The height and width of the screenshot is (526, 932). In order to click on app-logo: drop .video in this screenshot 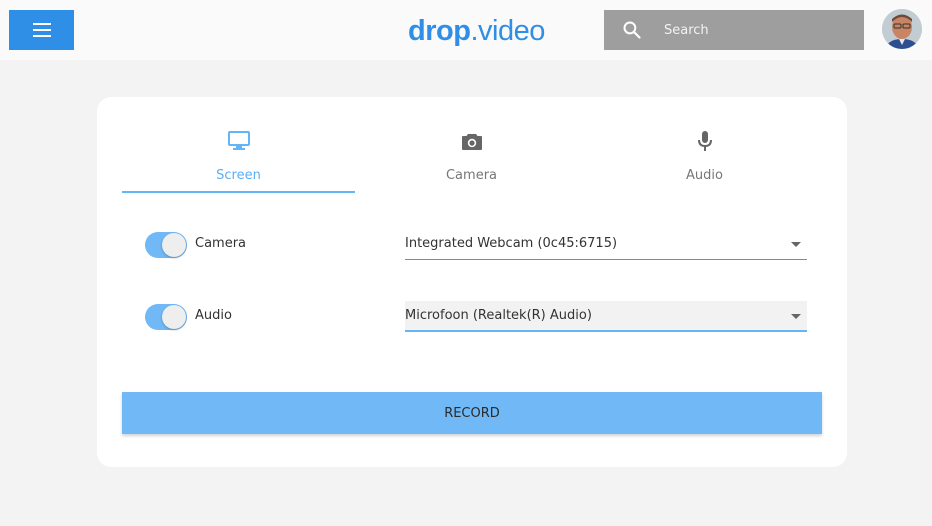, I will do `click(476, 31)`.